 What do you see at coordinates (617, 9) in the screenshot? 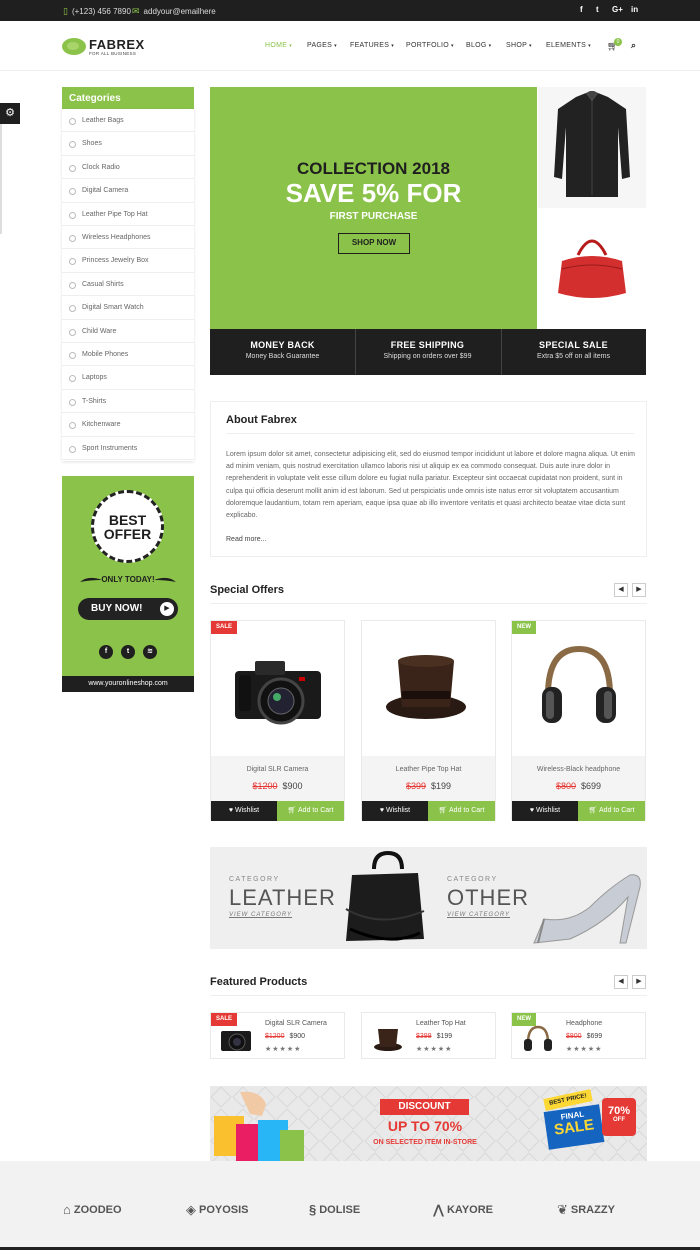
I see `google-plus-icon: G+` at bounding box center [617, 9].